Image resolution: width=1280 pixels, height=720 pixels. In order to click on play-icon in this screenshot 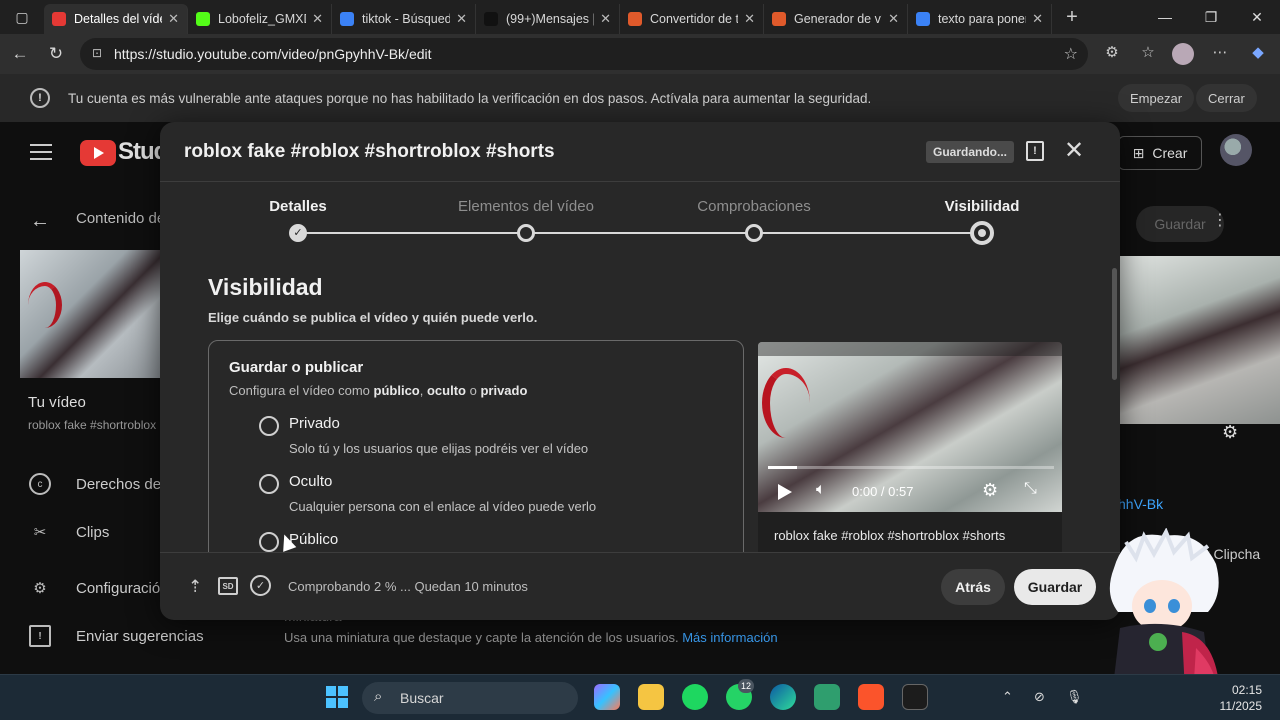, I will do `click(785, 492)`.